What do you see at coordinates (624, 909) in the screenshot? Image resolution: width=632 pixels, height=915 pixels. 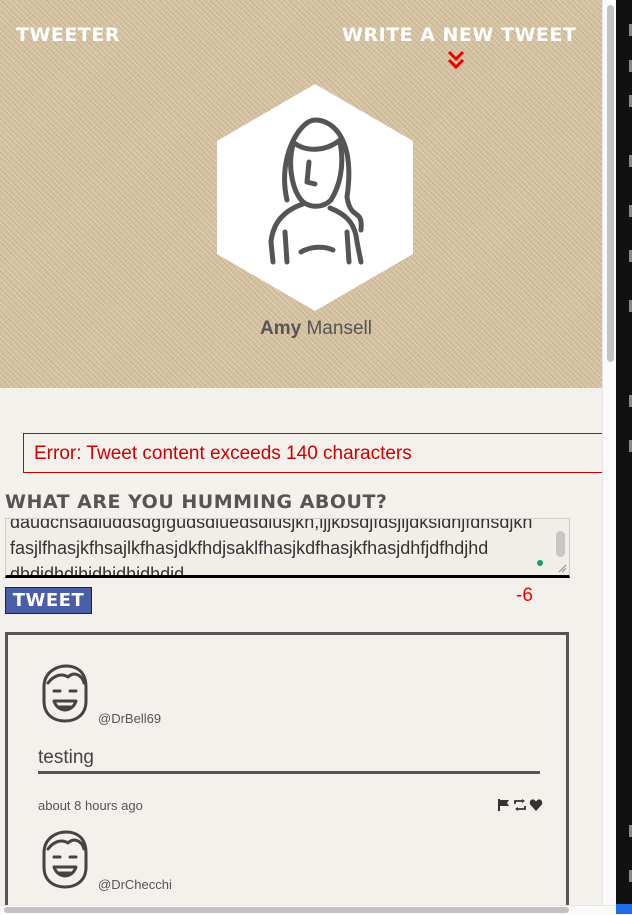 I see `adjacent-window-accent` at bounding box center [624, 909].